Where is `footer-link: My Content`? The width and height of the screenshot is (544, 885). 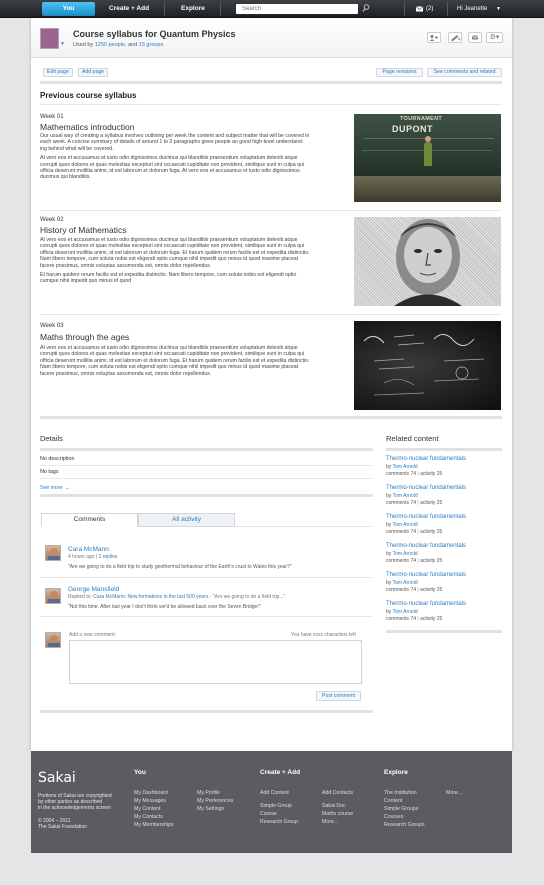 footer-link: My Content is located at coordinates (147, 809).